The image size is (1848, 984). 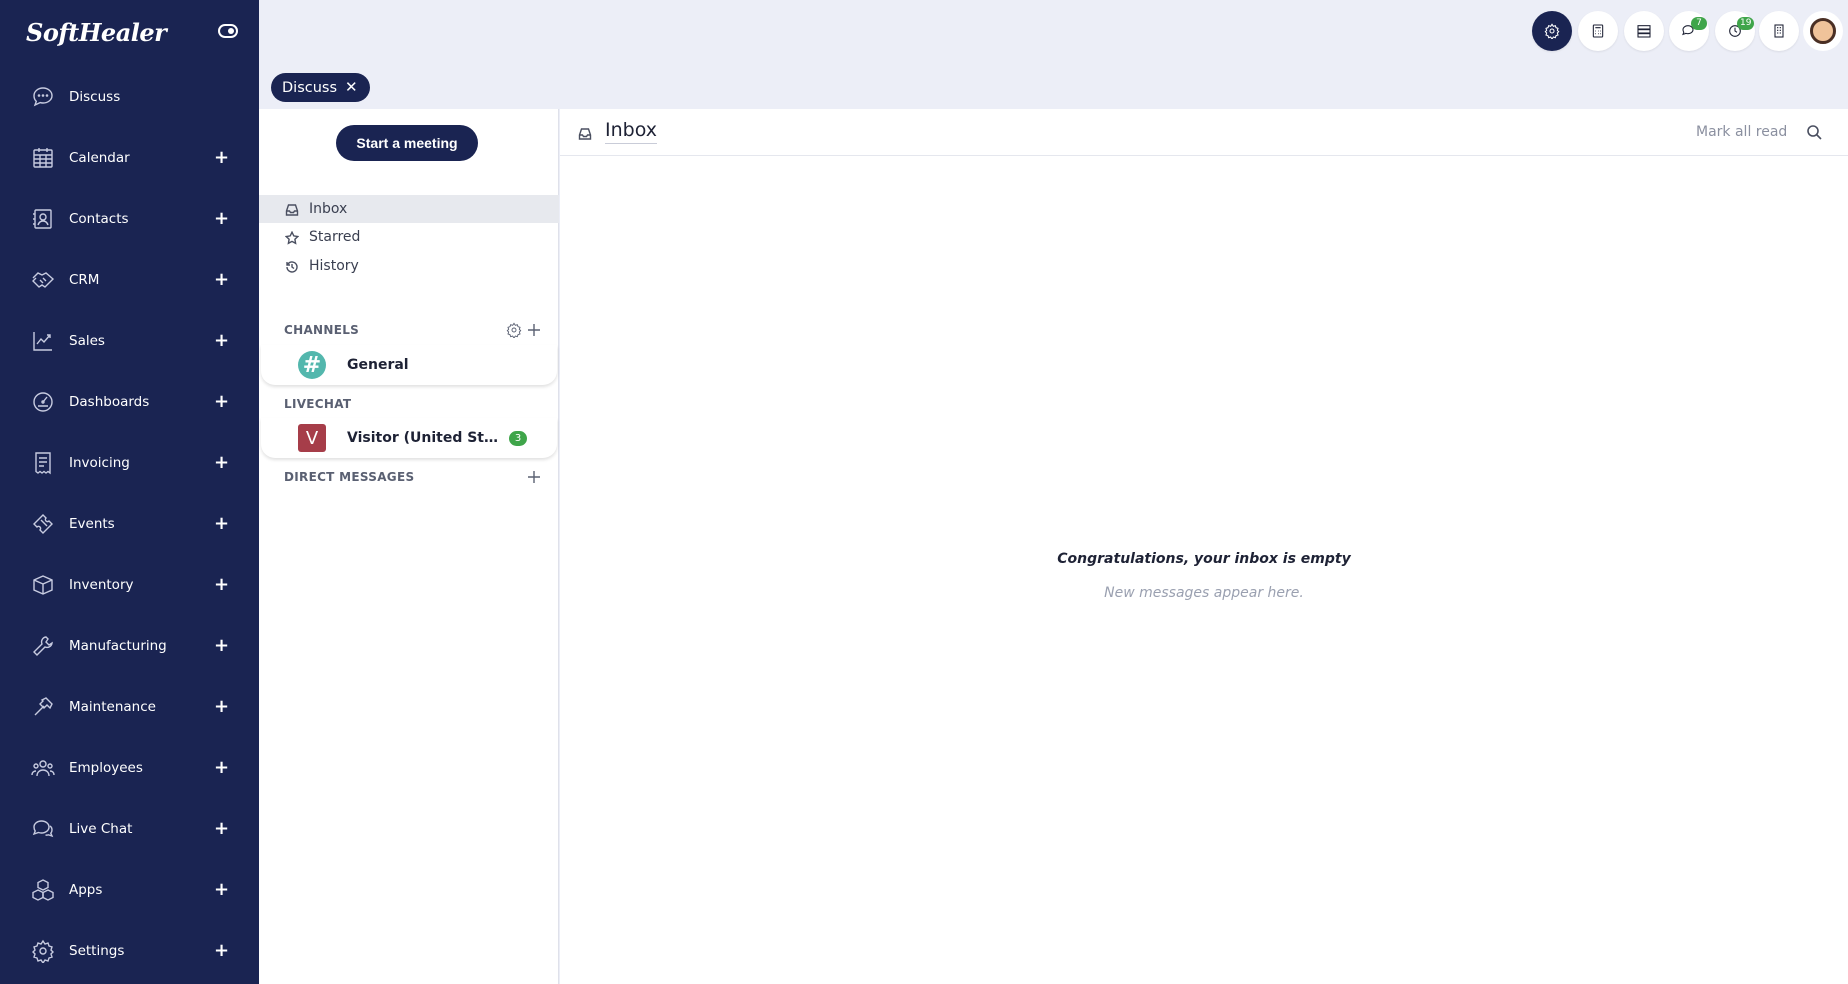 What do you see at coordinates (97, 950) in the screenshot?
I see `sidebar-item-label: Settings` at bounding box center [97, 950].